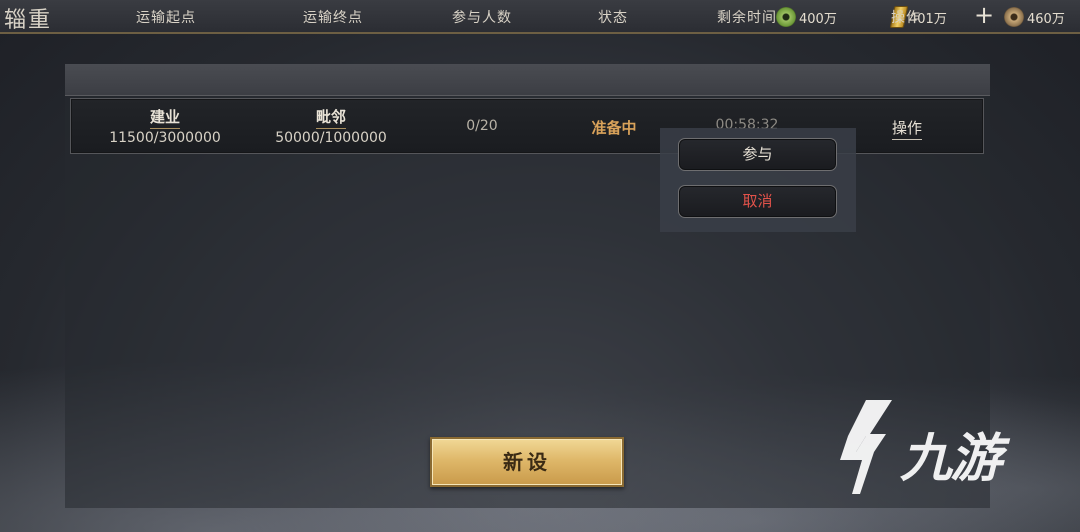 Image resolution: width=1080 pixels, height=532 pixels. What do you see at coordinates (333, 18) in the screenshot?
I see `column-header-destination: 运输终点` at bounding box center [333, 18].